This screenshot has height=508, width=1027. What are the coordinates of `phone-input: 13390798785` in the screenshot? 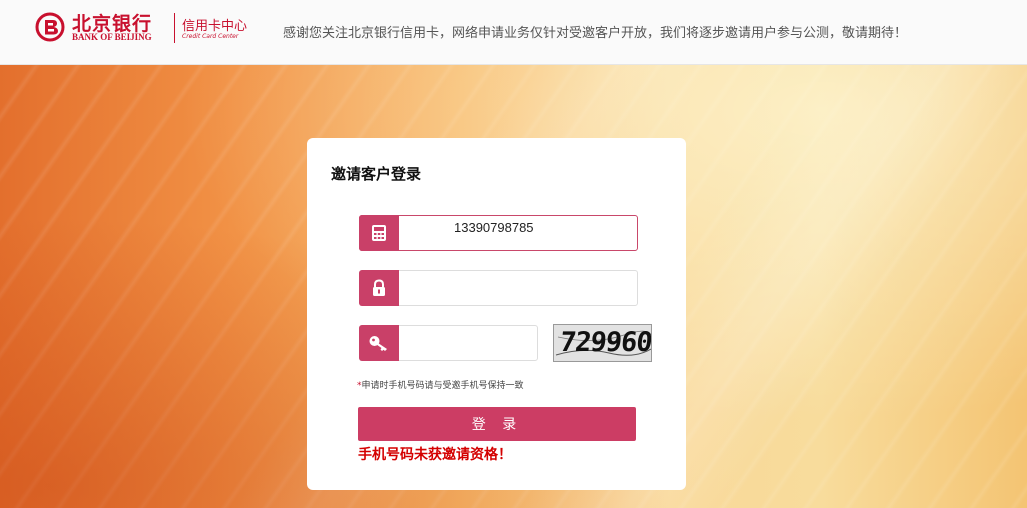 It's located at (494, 227).